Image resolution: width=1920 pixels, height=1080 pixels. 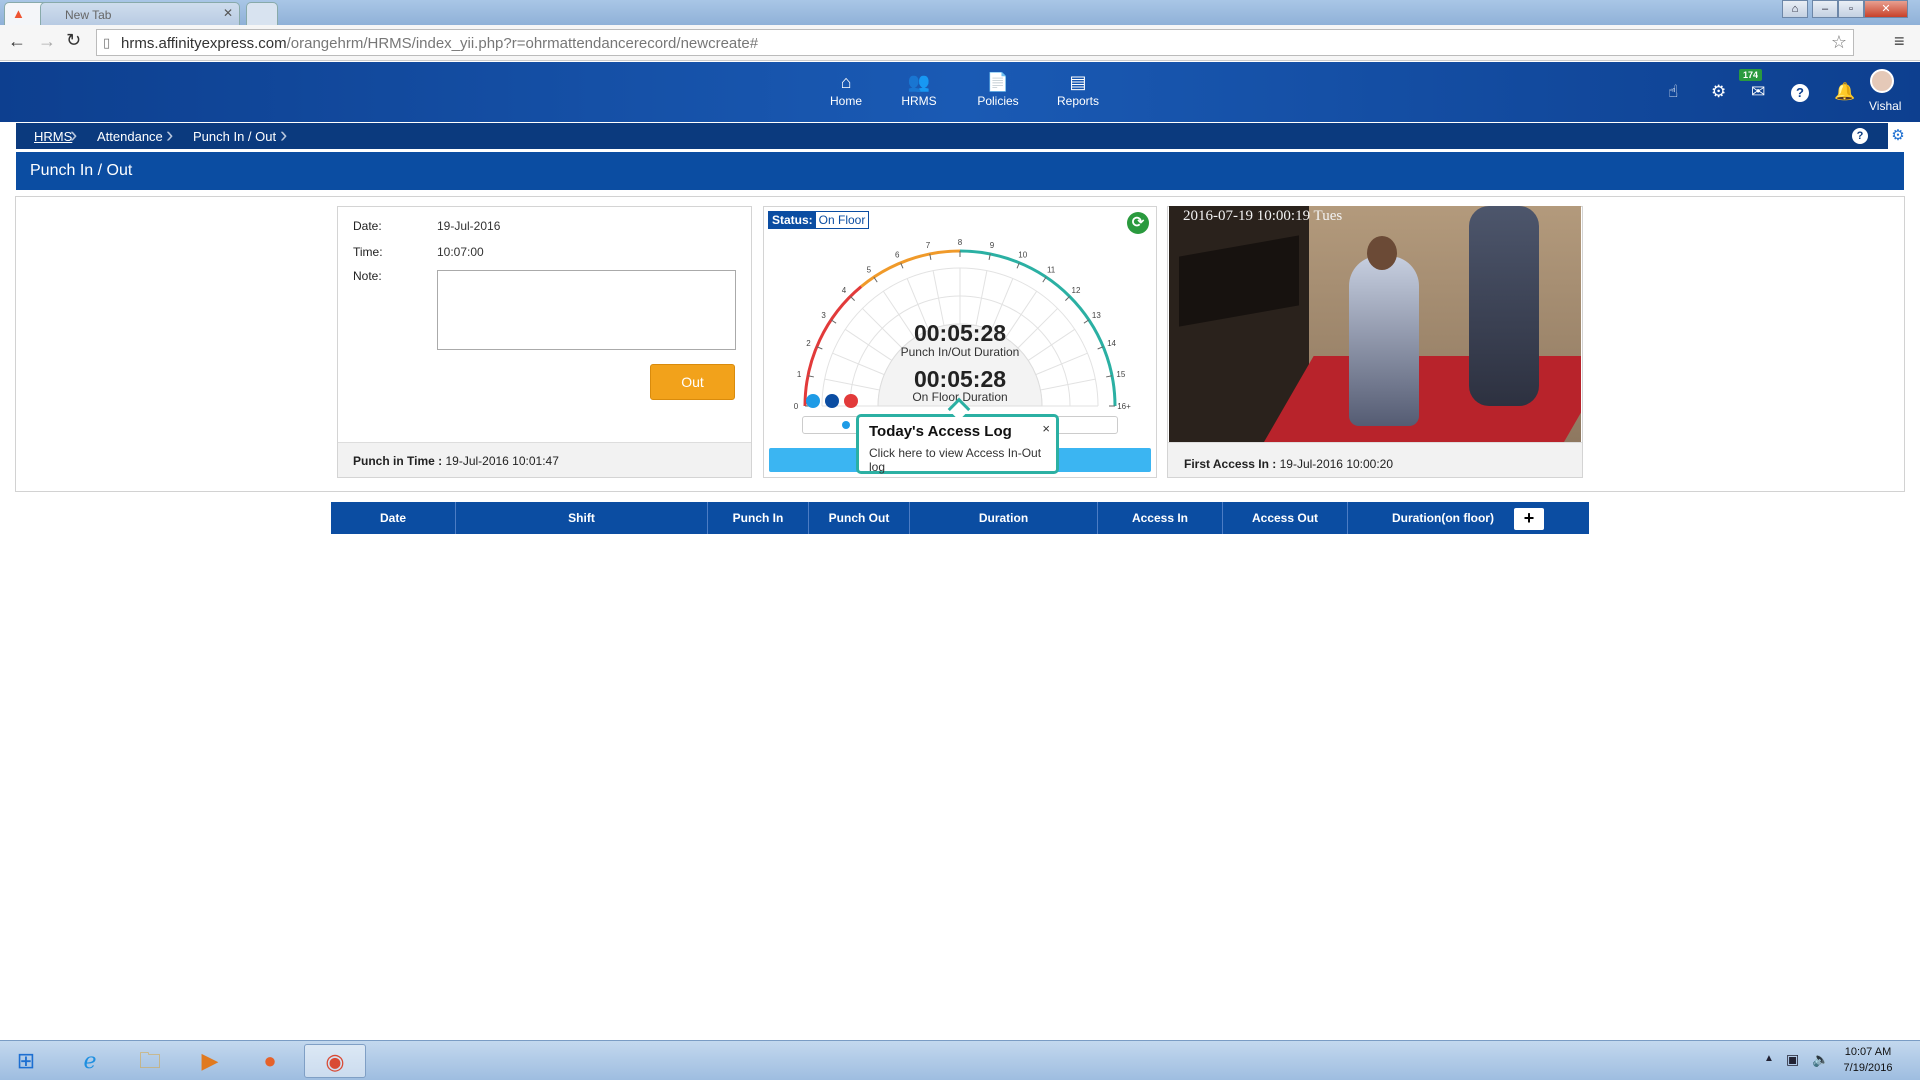 What do you see at coordinates (758, 518) in the screenshot?
I see `col-punch-in: Punch In` at bounding box center [758, 518].